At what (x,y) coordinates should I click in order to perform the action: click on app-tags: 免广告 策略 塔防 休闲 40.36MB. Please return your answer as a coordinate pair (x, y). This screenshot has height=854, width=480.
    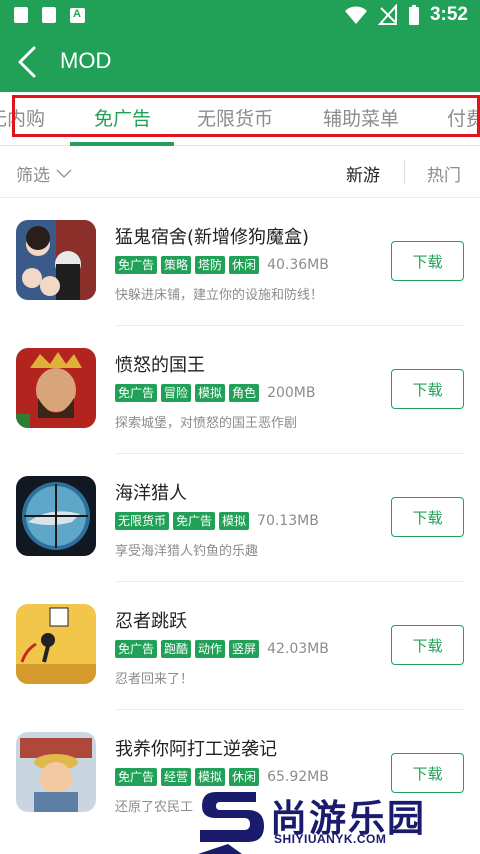
    Looking at the image, I should click on (222, 265).